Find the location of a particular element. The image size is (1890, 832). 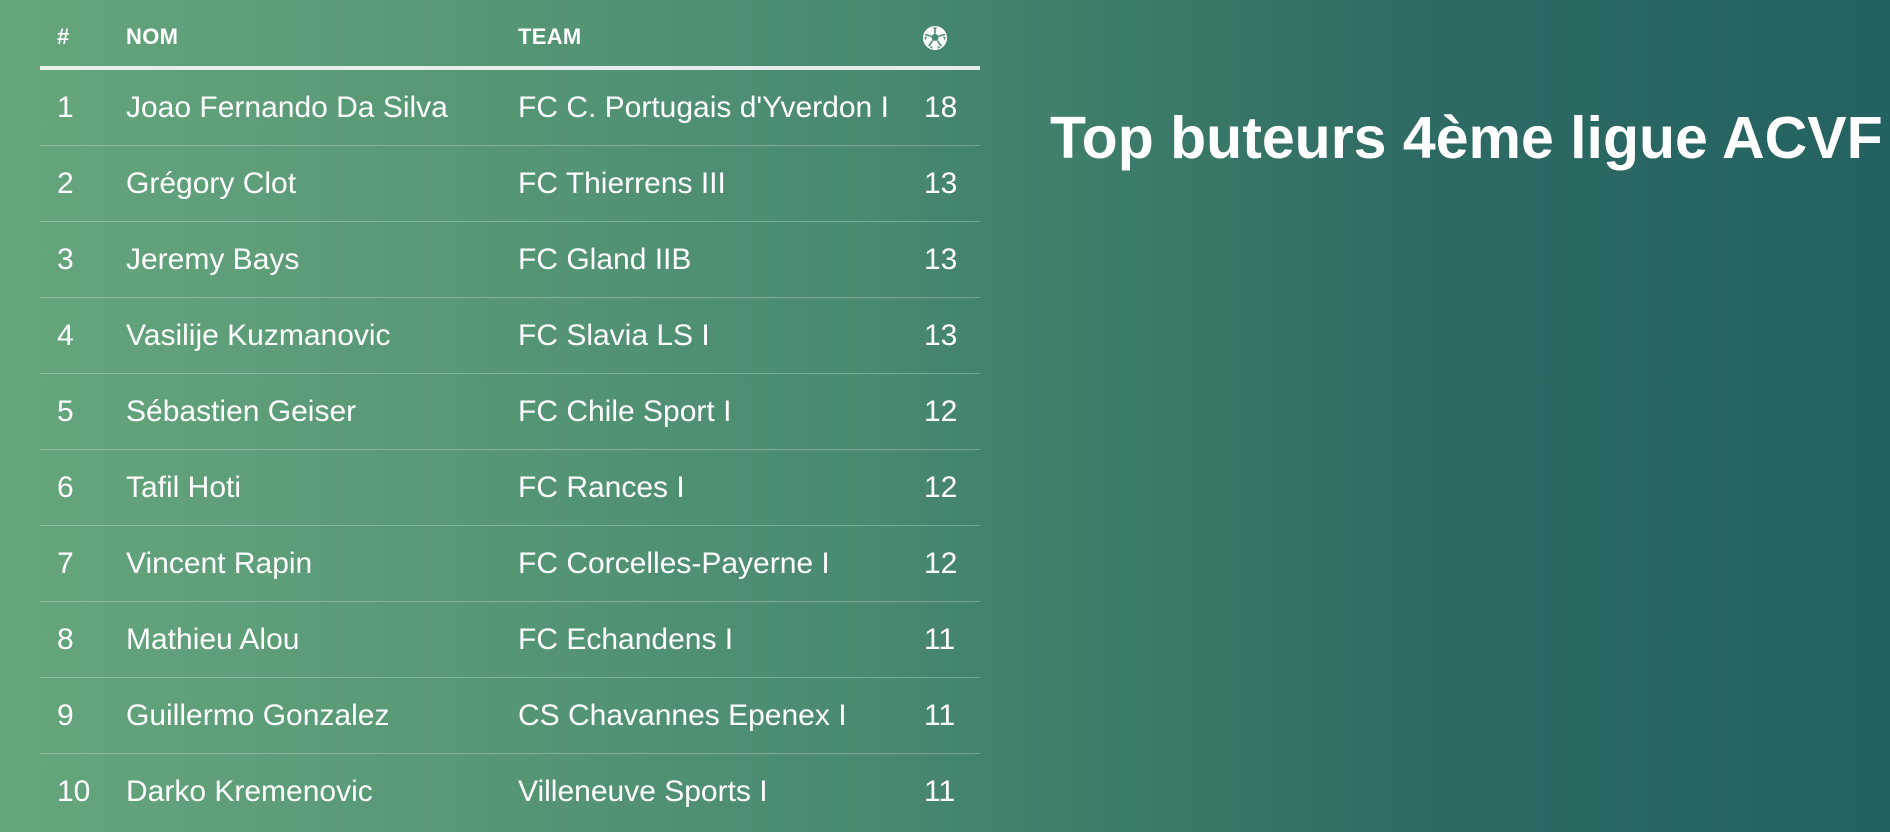

rank-cell: 10 is located at coordinates (74, 791).